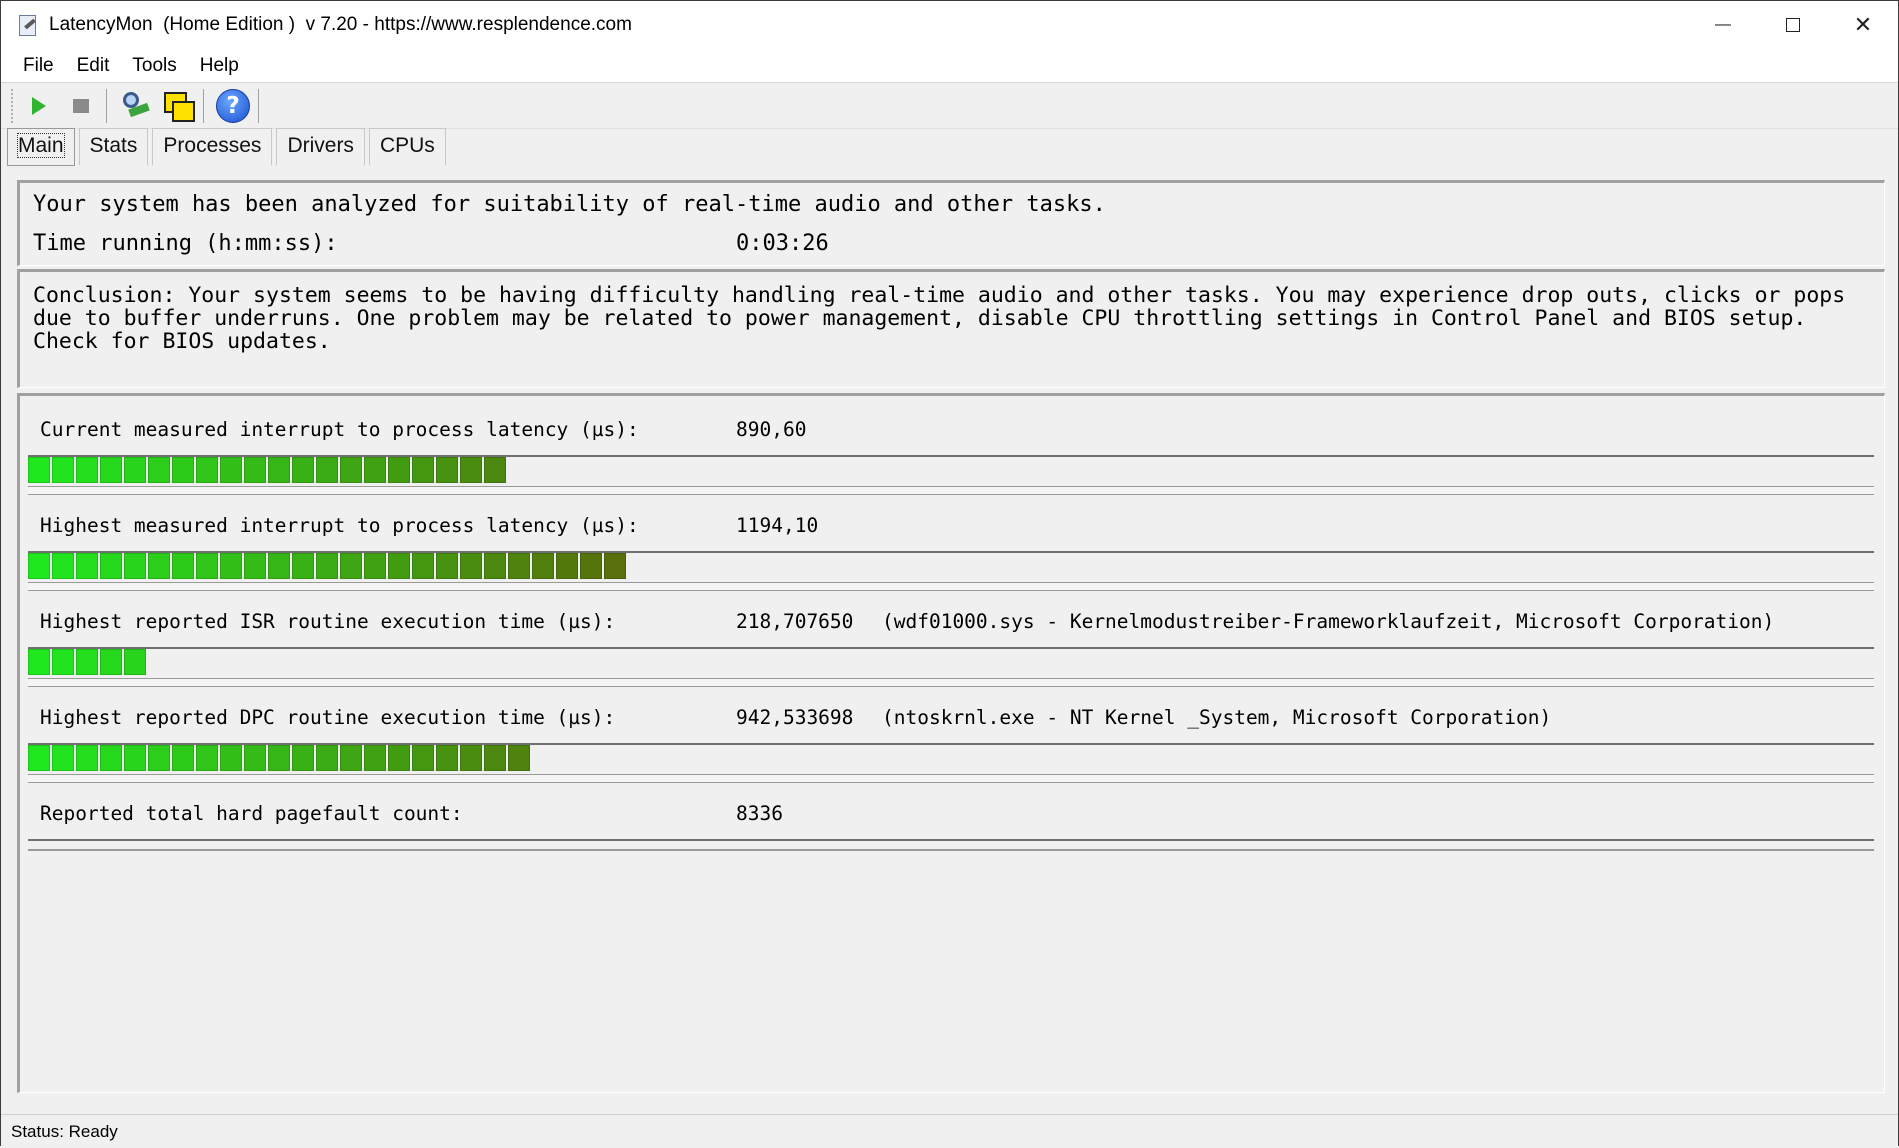 The height and width of the screenshot is (1148, 1899). Describe the element at coordinates (407, 146) in the screenshot. I see `tab-cpus: CPUs` at that location.